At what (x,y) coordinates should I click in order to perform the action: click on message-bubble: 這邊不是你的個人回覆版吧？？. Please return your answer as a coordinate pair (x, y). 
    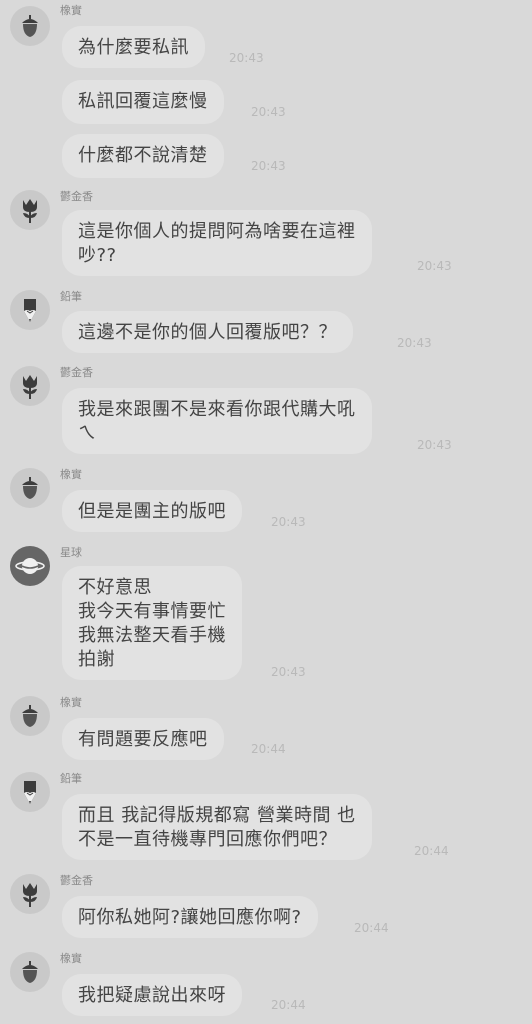
    Looking at the image, I should click on (207, 332).